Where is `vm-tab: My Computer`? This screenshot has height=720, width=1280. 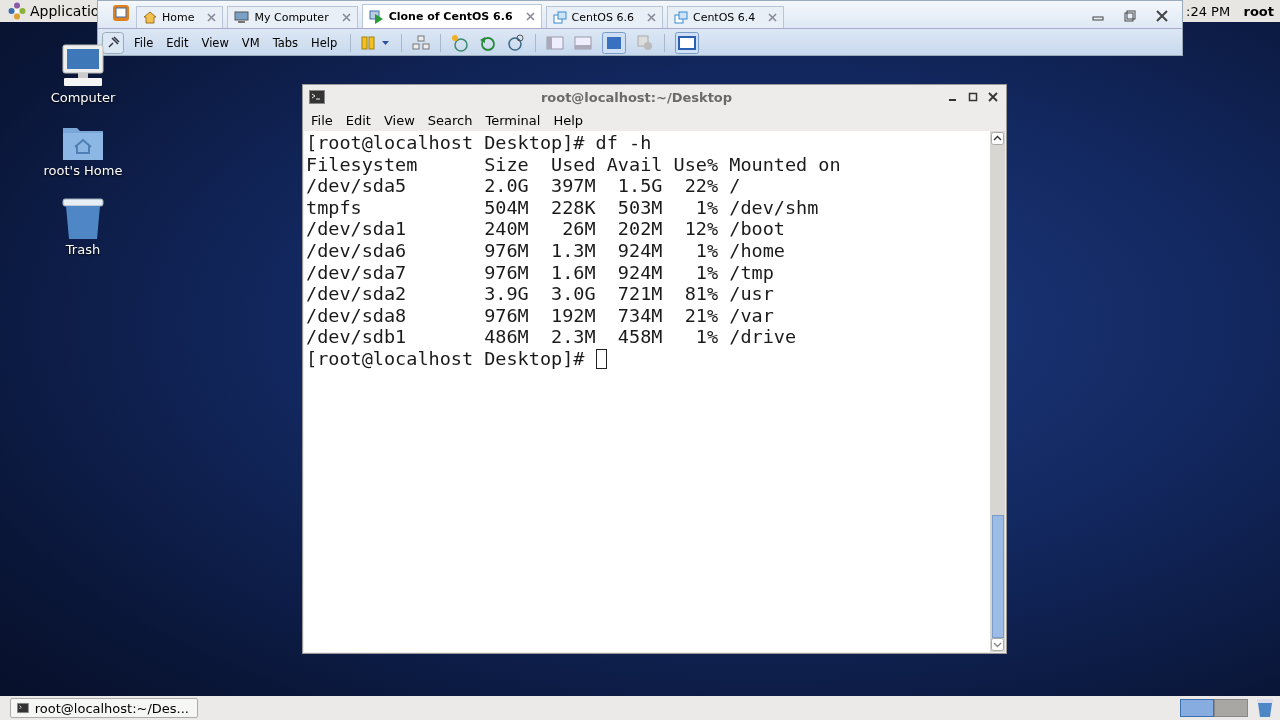 vm-tab: My Computer is located at coordinates (292, 17).